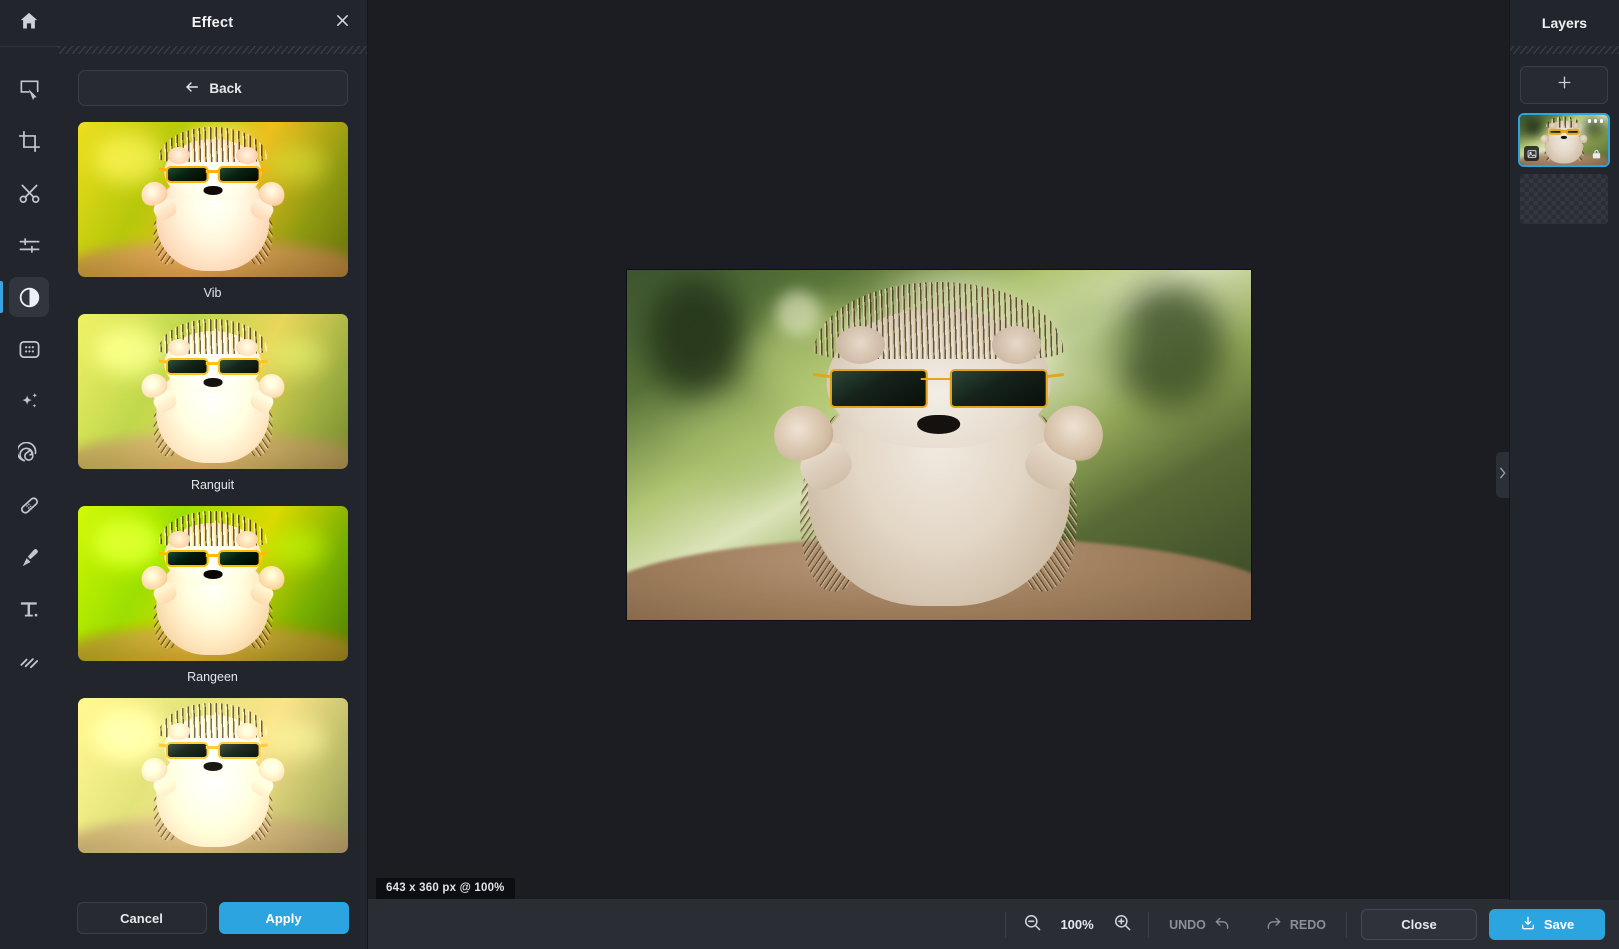 Image resolution: width=1619 pixels, height=949 pixels. Describe the element at coordinates (141, 918) in the screenshot. I see `cancel-button: Cancel` at that location.